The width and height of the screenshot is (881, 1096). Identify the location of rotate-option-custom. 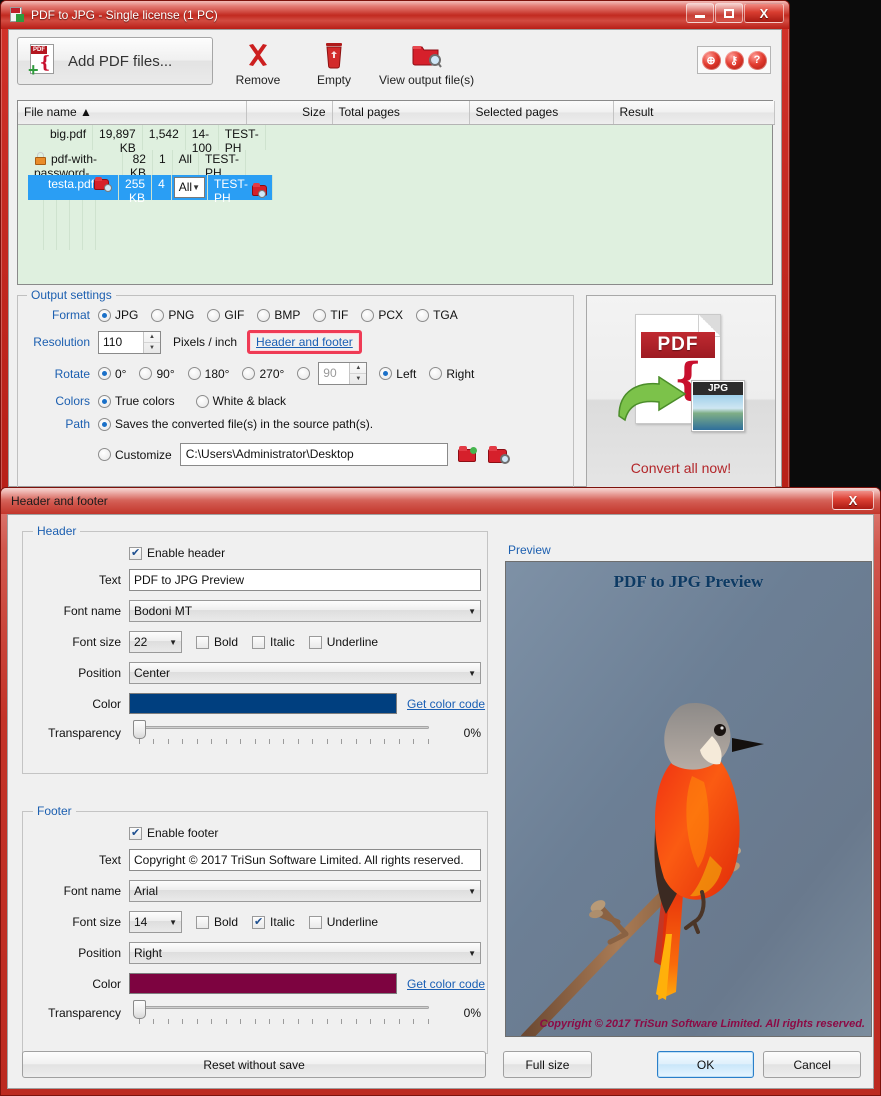
(305, 373).